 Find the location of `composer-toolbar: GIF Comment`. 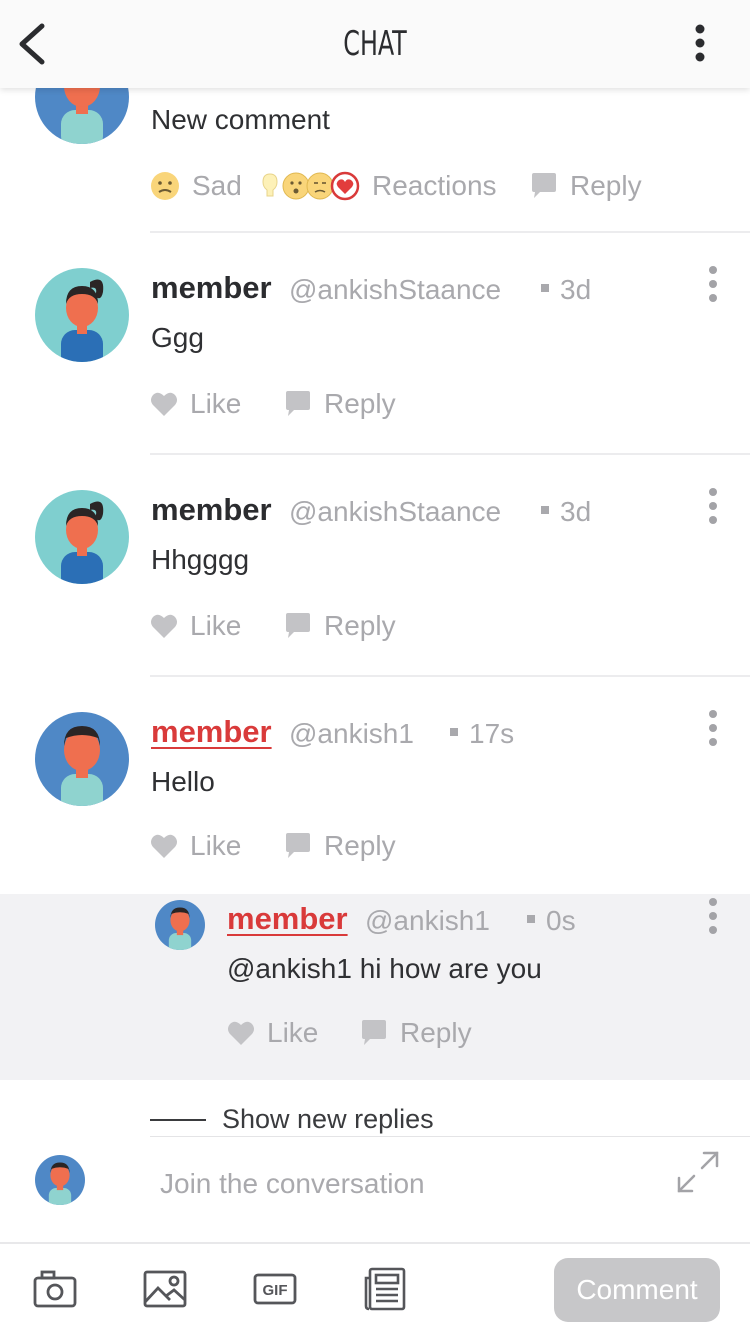

composer-toolbar: GIF Comment is located at coordinates (375, 1288).